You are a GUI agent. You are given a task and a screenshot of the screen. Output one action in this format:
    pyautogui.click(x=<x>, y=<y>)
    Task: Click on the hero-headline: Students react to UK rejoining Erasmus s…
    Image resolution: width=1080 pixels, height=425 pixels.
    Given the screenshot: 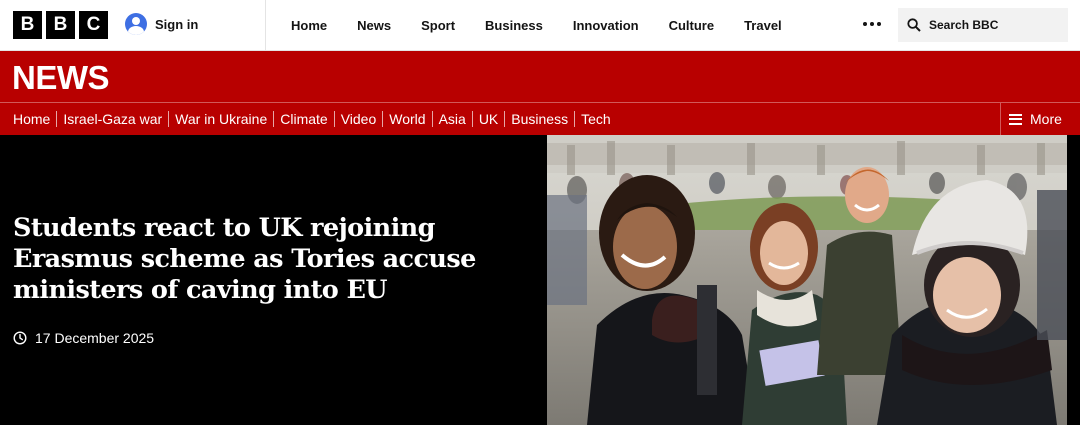 What is the action you would take?
    pyautogui.click(x=273, y=259)
    